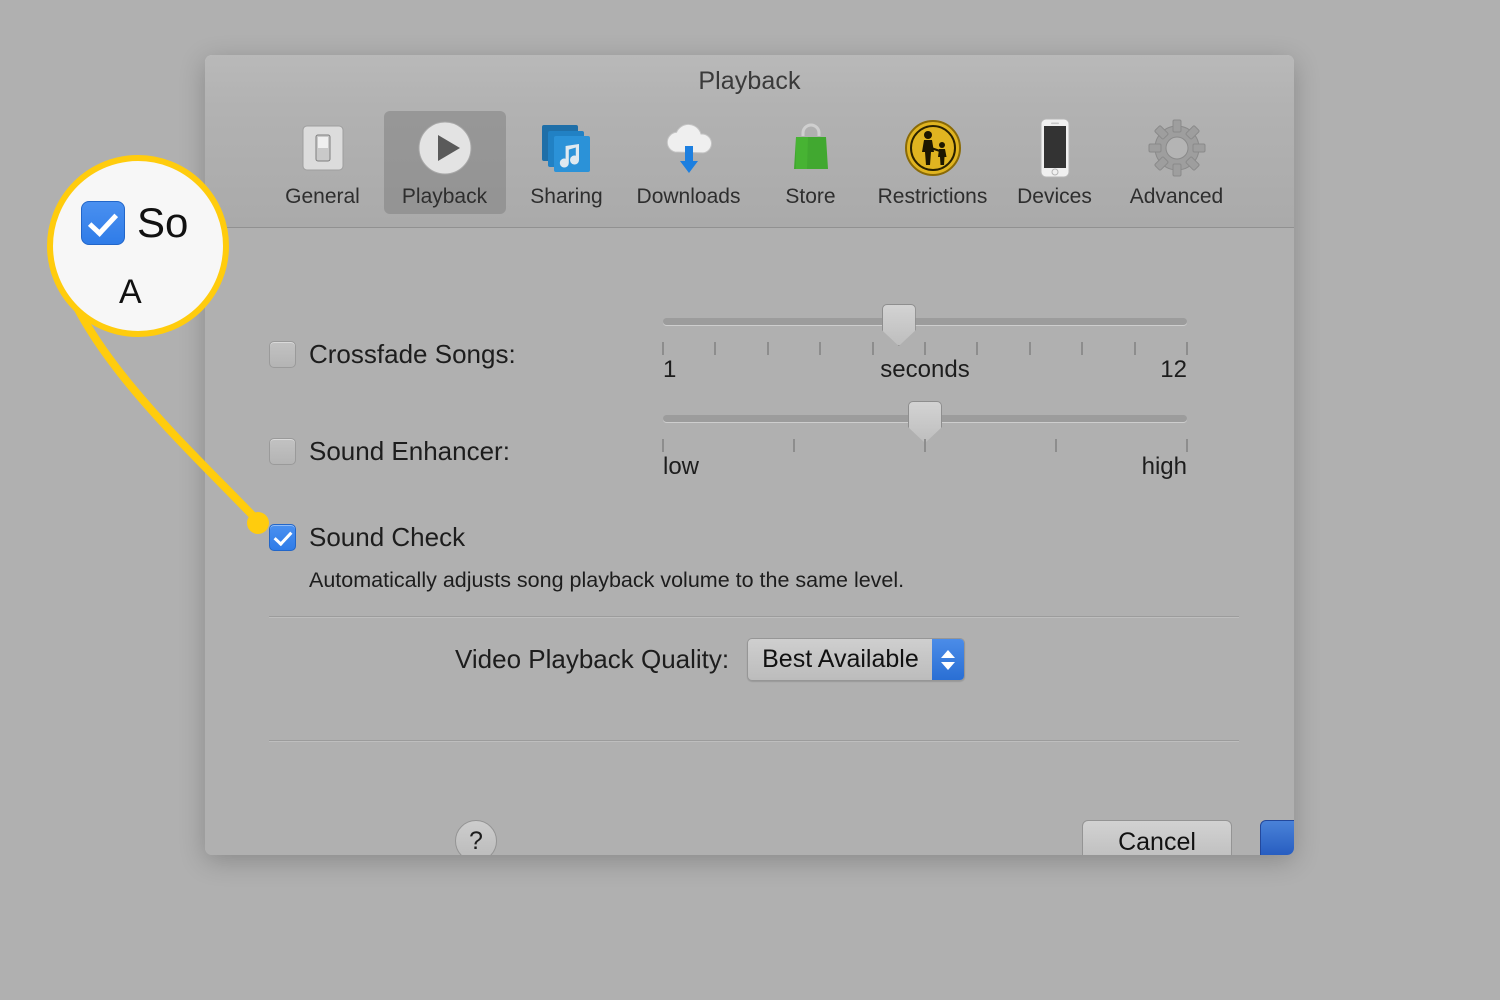  I want to click on toolbar-item-general: General, so click(323, 162).